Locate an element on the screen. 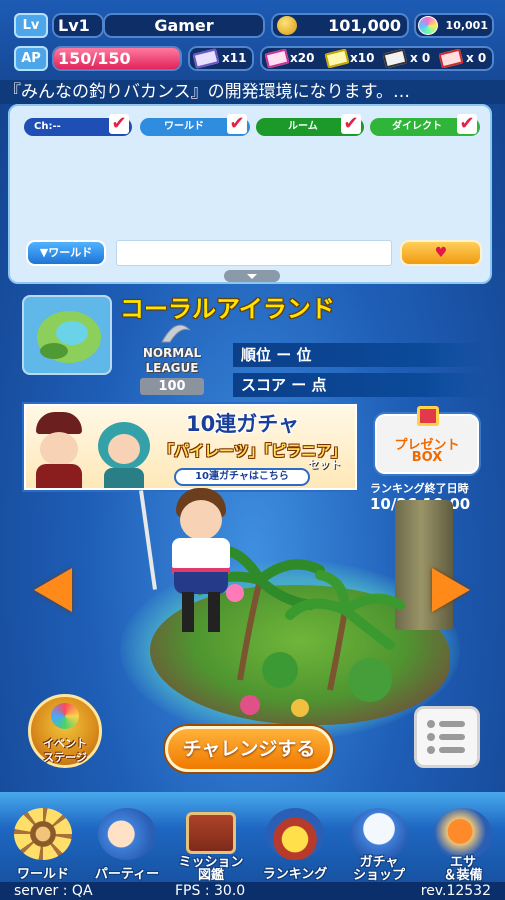 The height and width of the screenshot is (900, 505). crown-icon is located at coordinates (295, 834).